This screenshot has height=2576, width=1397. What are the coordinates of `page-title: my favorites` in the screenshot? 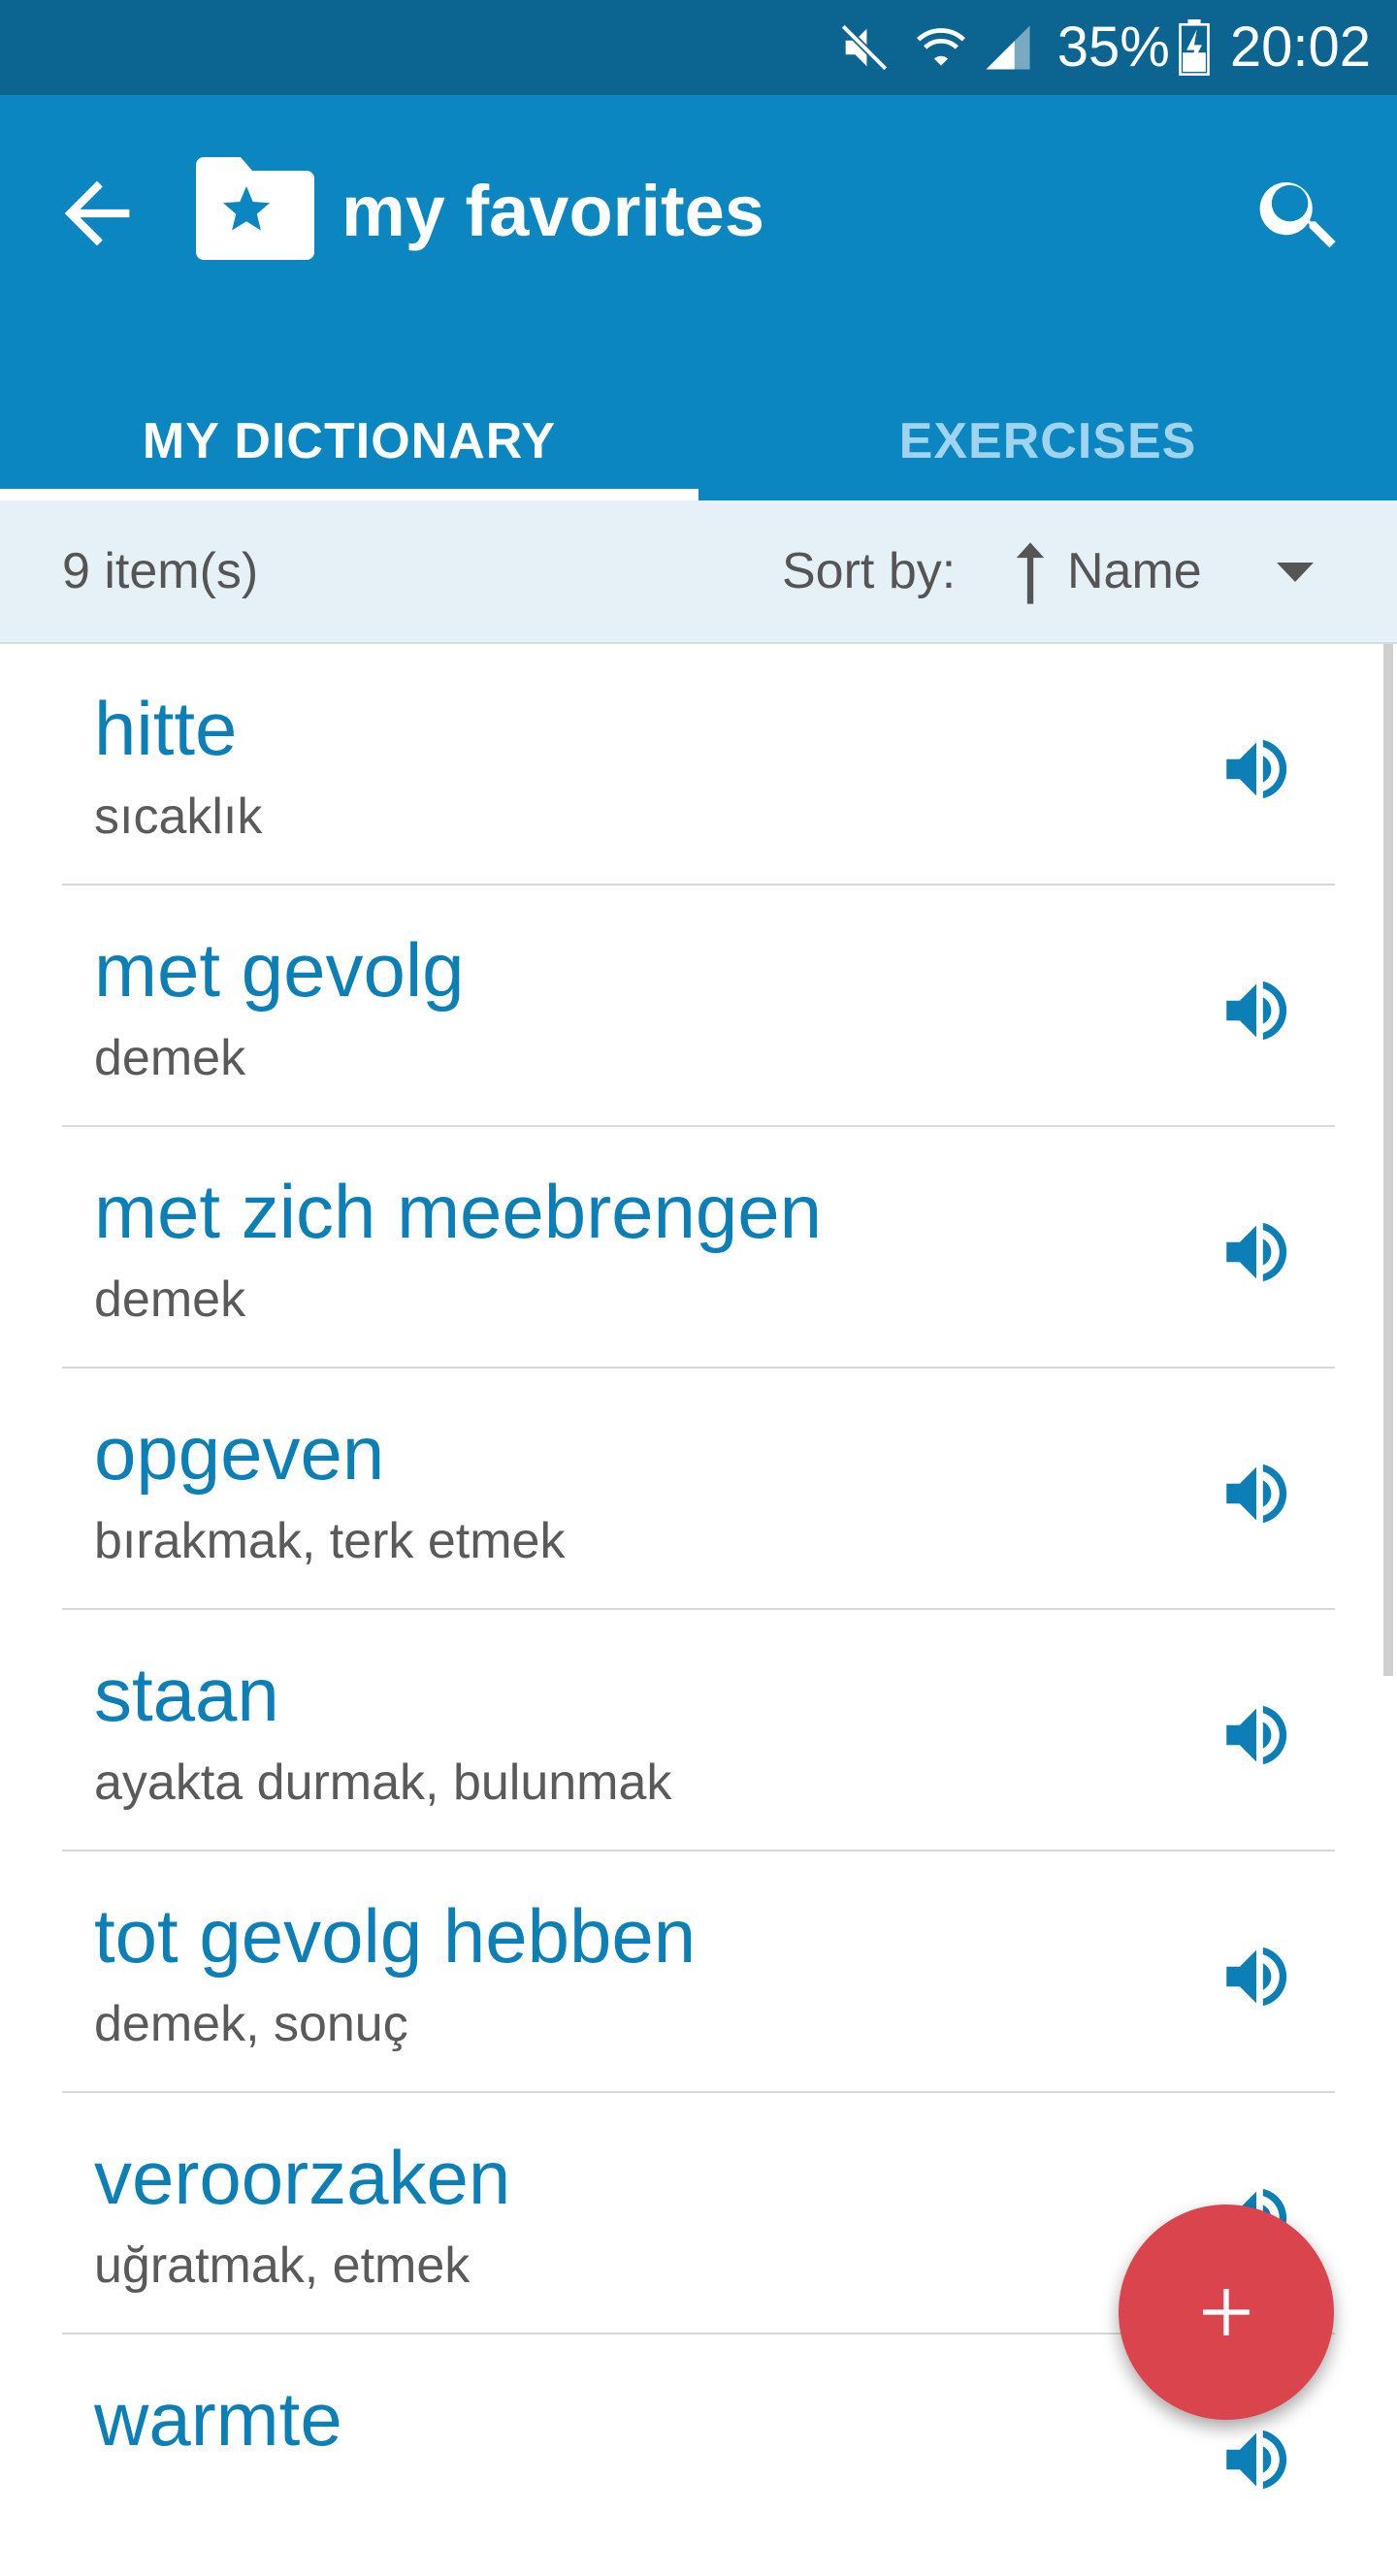 It's located at (552, 211).